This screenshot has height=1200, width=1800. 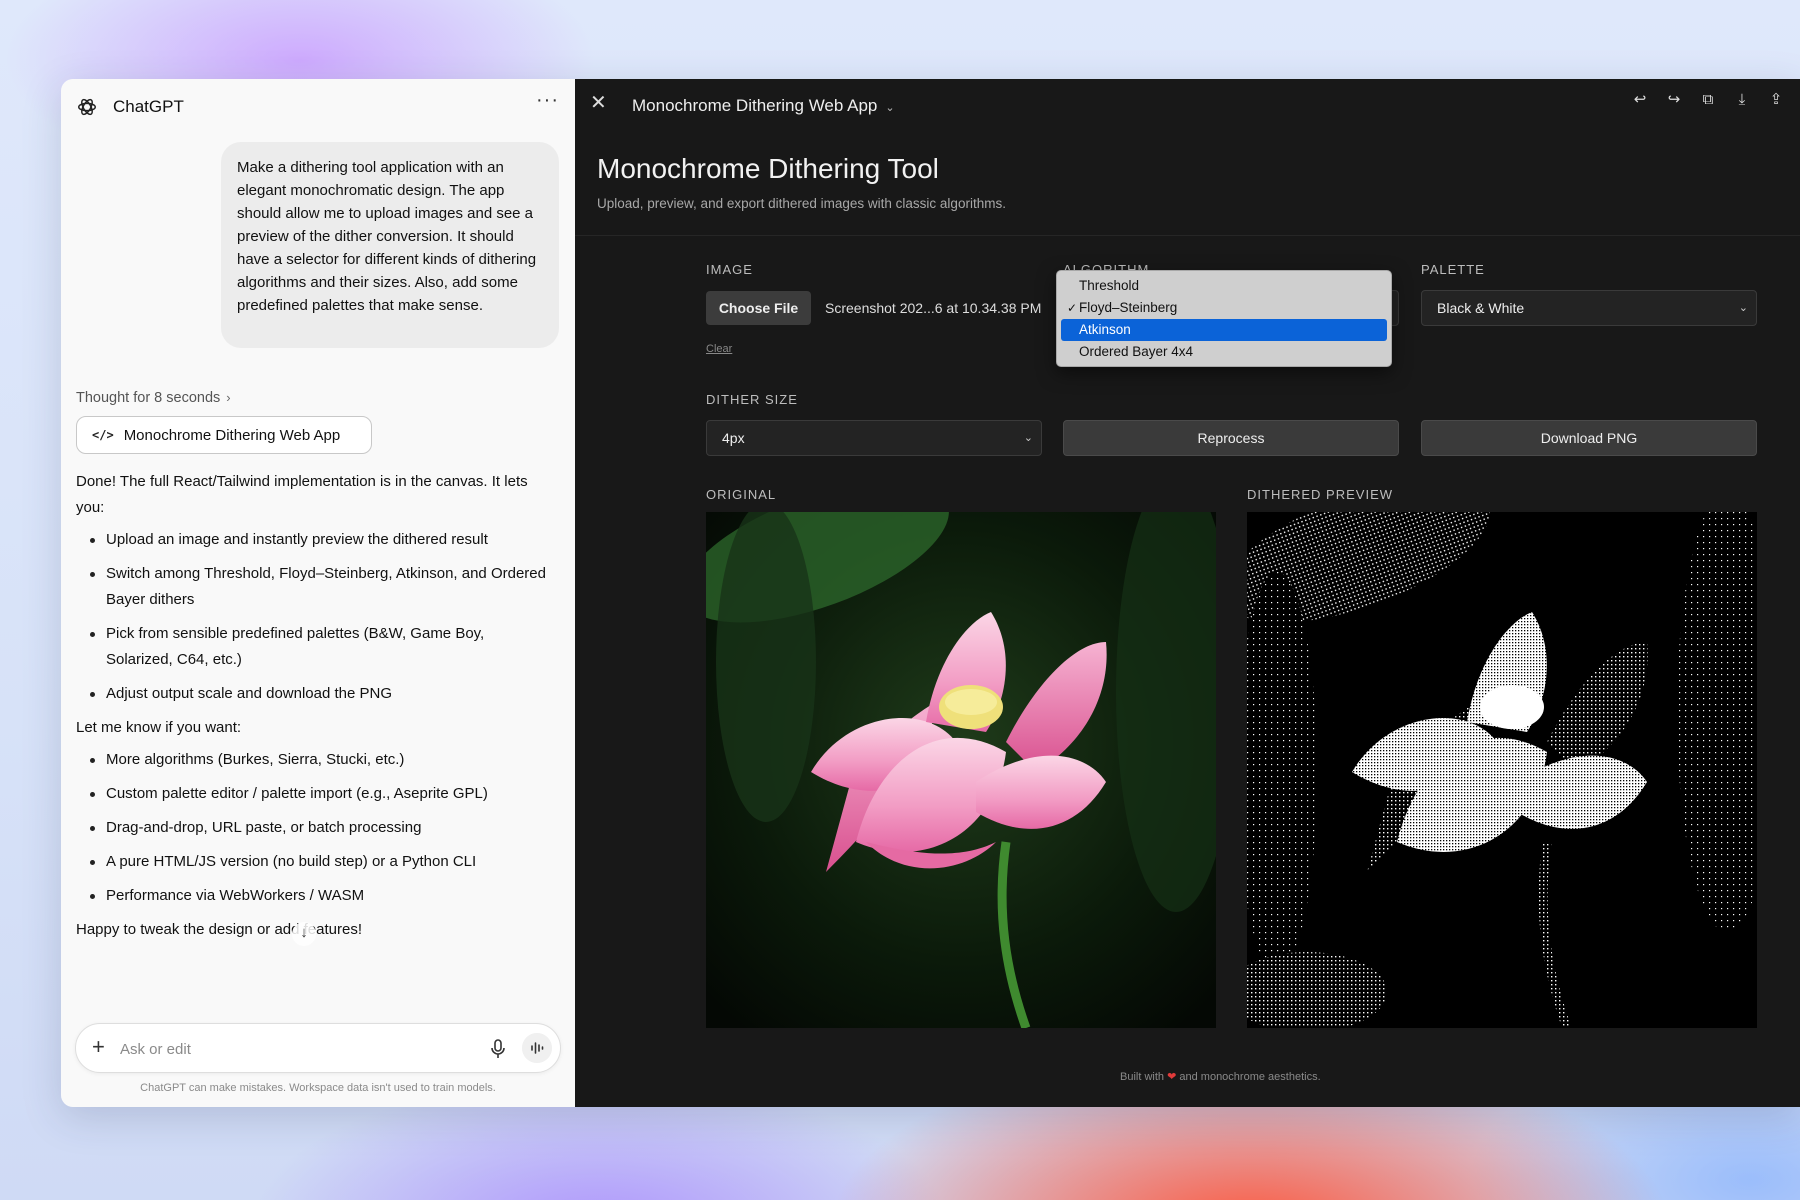 I want to click on lotus-photo, so click(x=961, y=770).